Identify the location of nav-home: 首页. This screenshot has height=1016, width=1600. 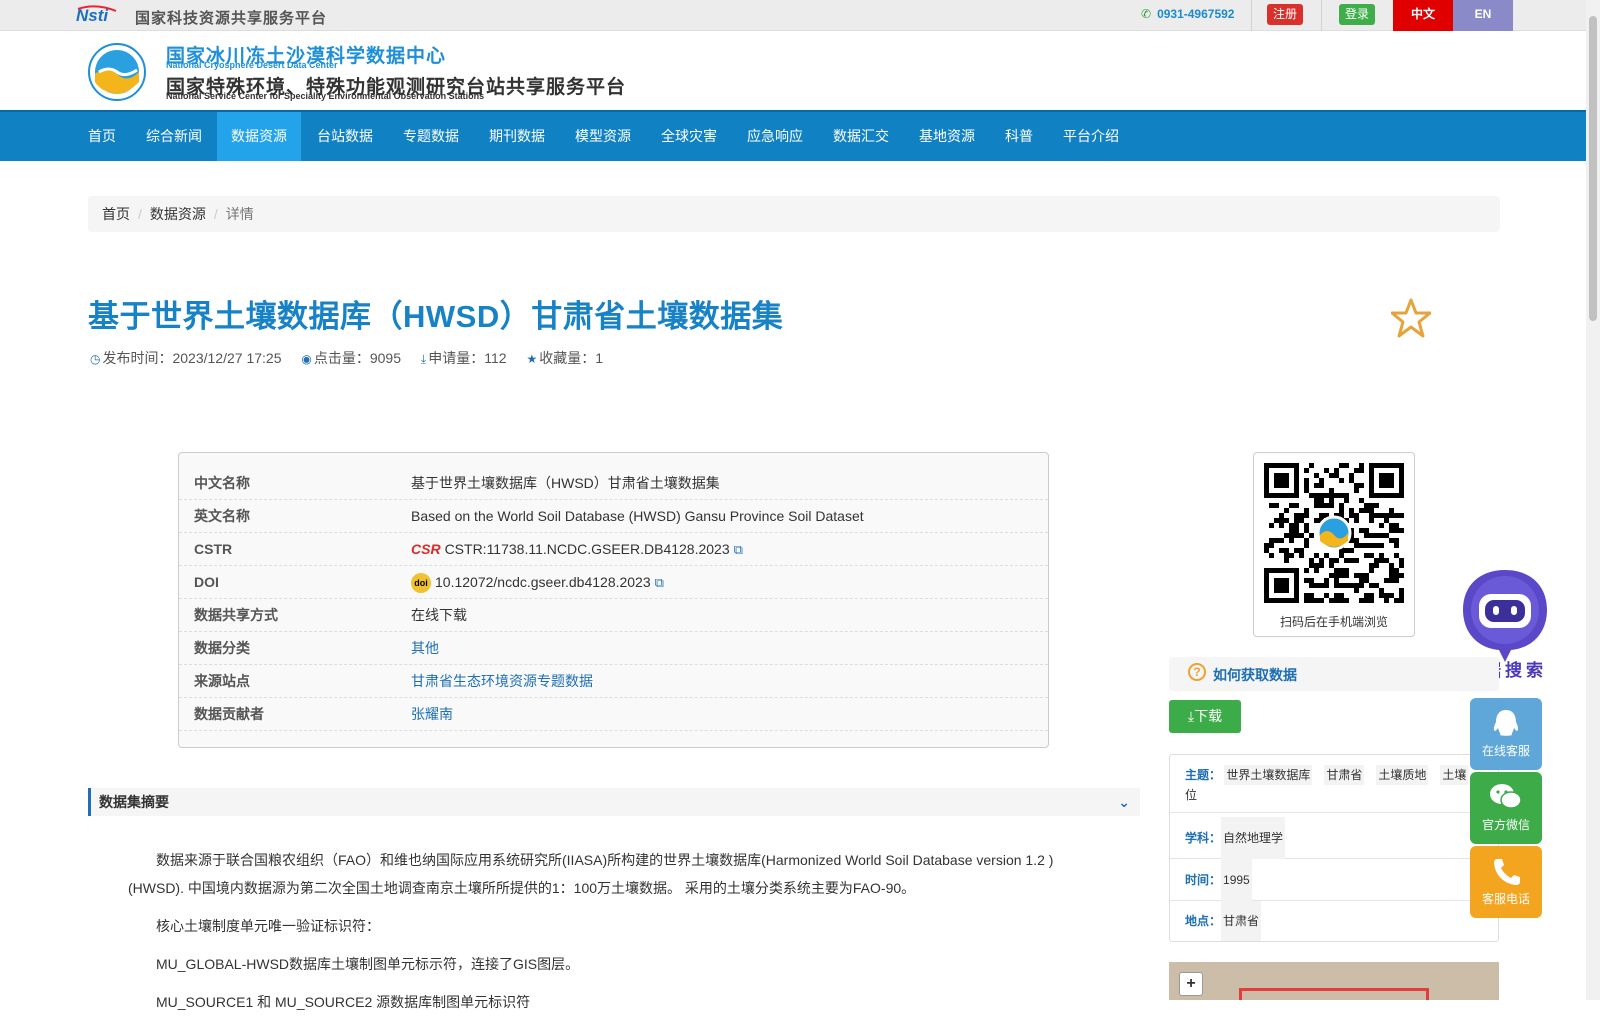
(102, 136).